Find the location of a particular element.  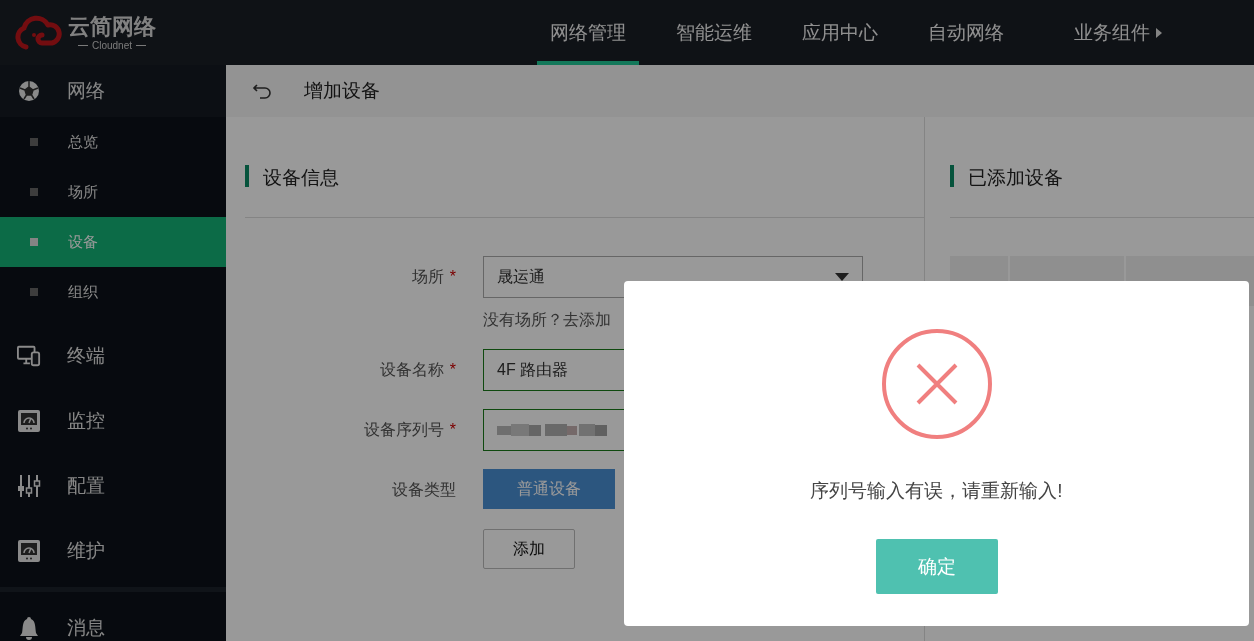

field-label: 设备名称 * is located at coordinates (417, 370).